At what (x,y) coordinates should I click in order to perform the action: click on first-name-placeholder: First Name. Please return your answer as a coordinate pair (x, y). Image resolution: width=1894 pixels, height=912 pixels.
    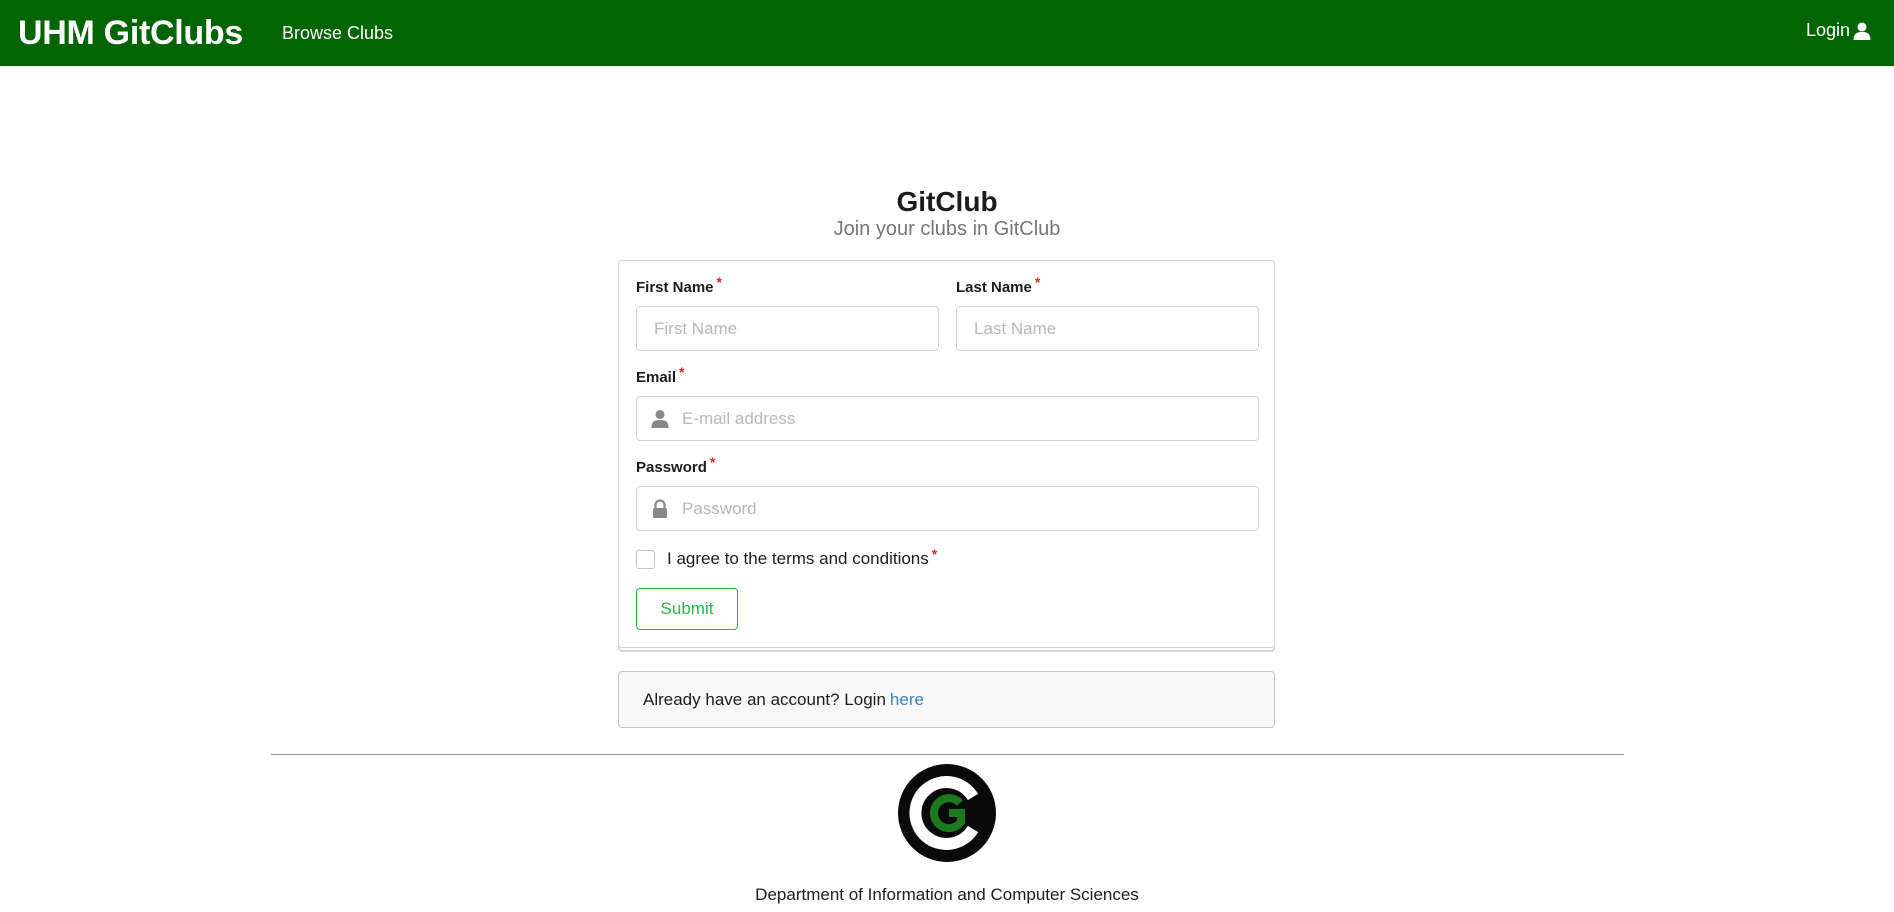
    Looking at the image, I should click on (696, 328).